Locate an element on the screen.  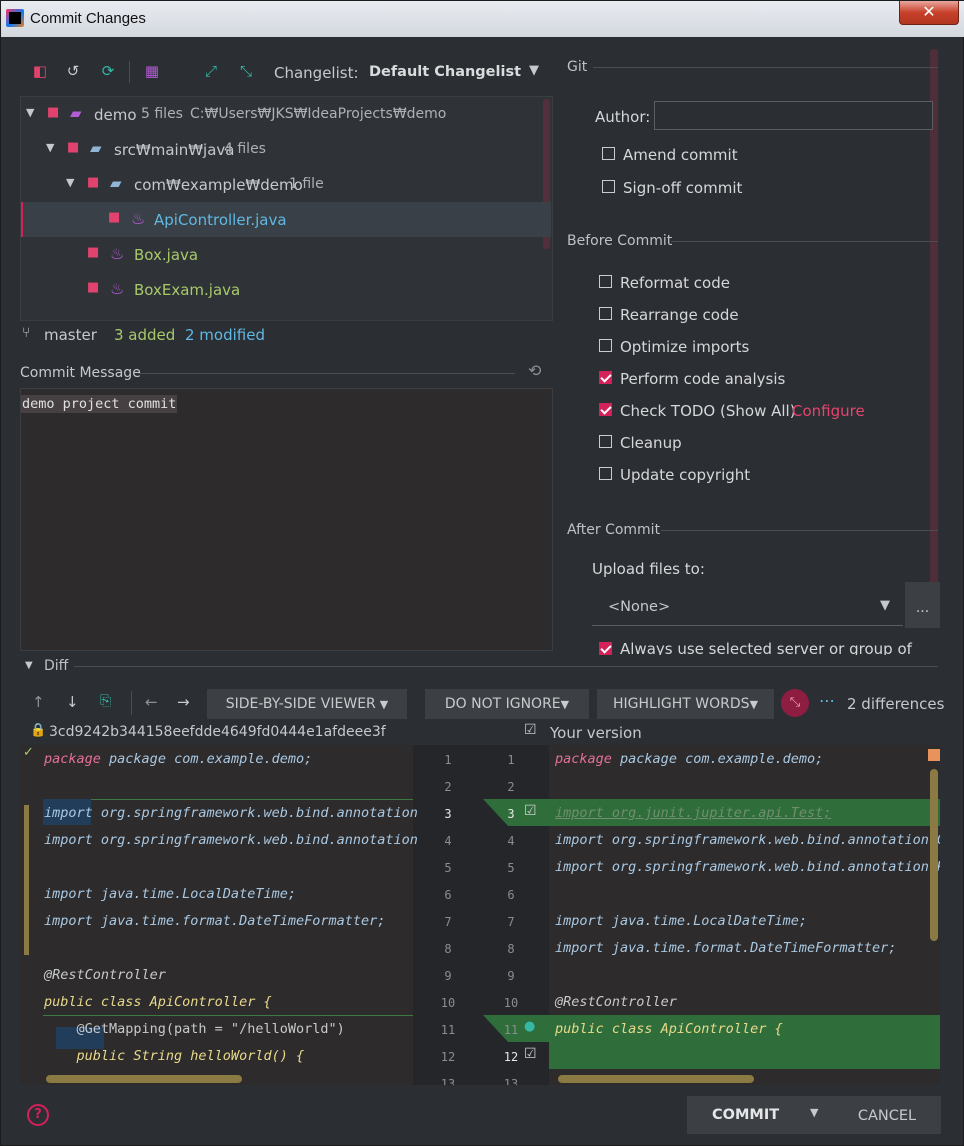
tree-label: src₩main₩java is located at coordinates (174, 150).